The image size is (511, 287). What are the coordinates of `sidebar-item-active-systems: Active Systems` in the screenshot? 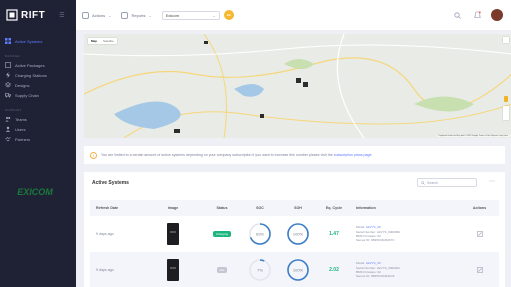 It's located at (38, 41).